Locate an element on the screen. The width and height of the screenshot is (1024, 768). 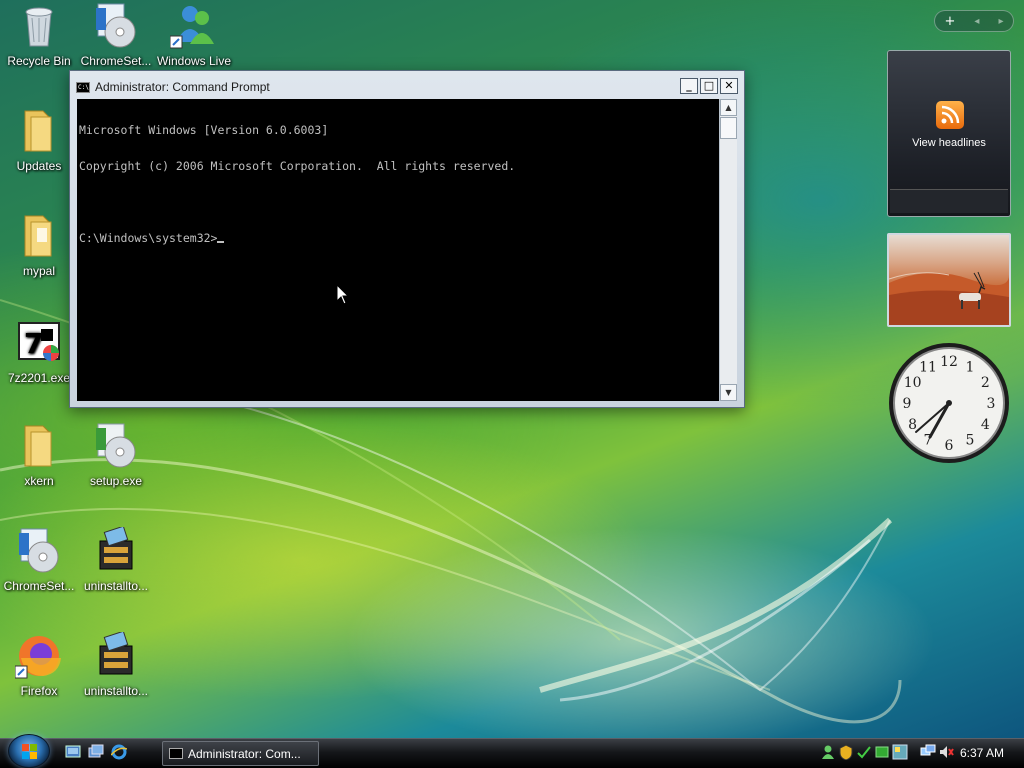
previous-gadgets-button: ◂ is located at coordinates (976, 21).